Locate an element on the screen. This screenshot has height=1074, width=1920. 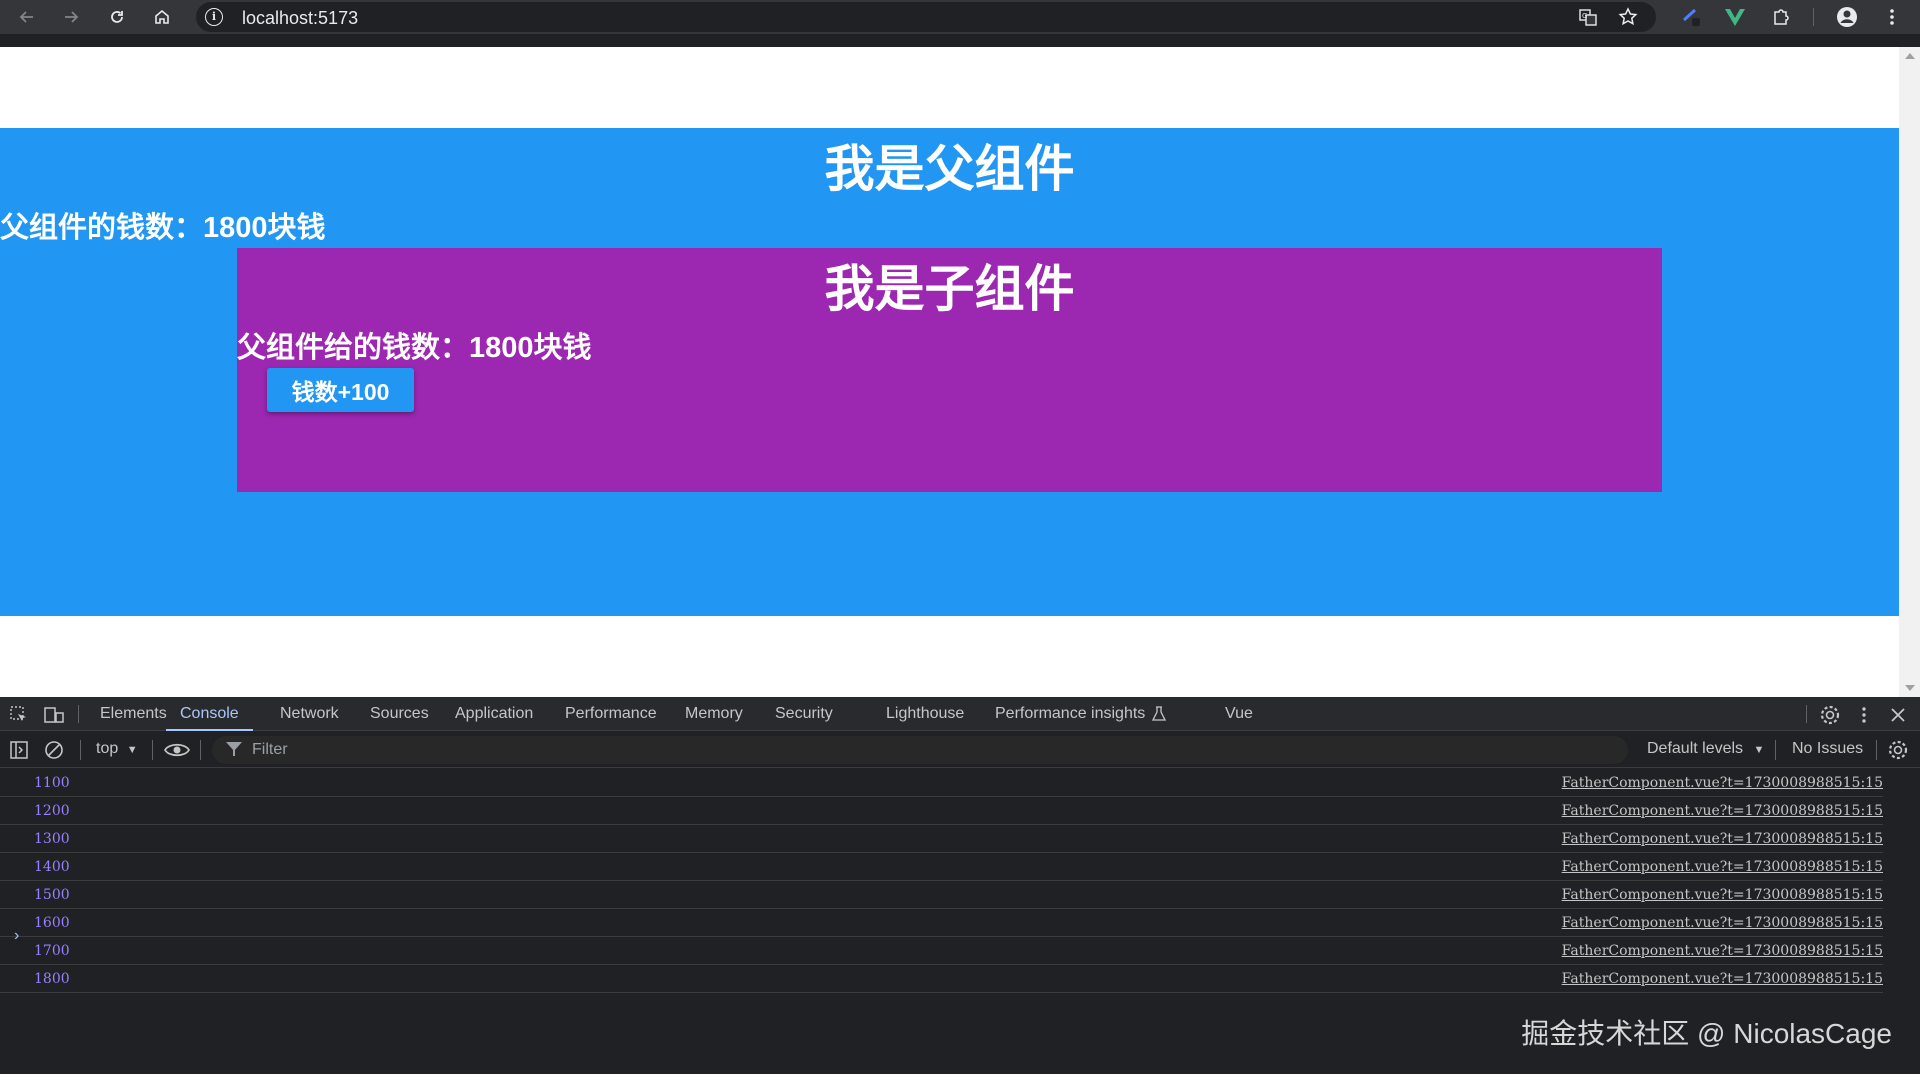
tab-vue: Vue is located at coordinates (1239, 714).